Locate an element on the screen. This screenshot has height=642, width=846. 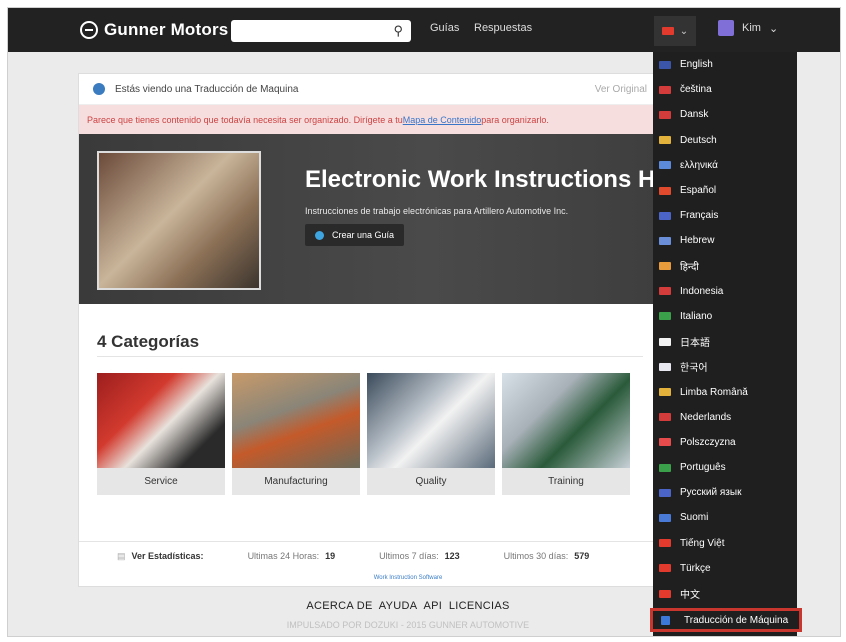
footer-link-api: API is located at coordinates (432, 606).